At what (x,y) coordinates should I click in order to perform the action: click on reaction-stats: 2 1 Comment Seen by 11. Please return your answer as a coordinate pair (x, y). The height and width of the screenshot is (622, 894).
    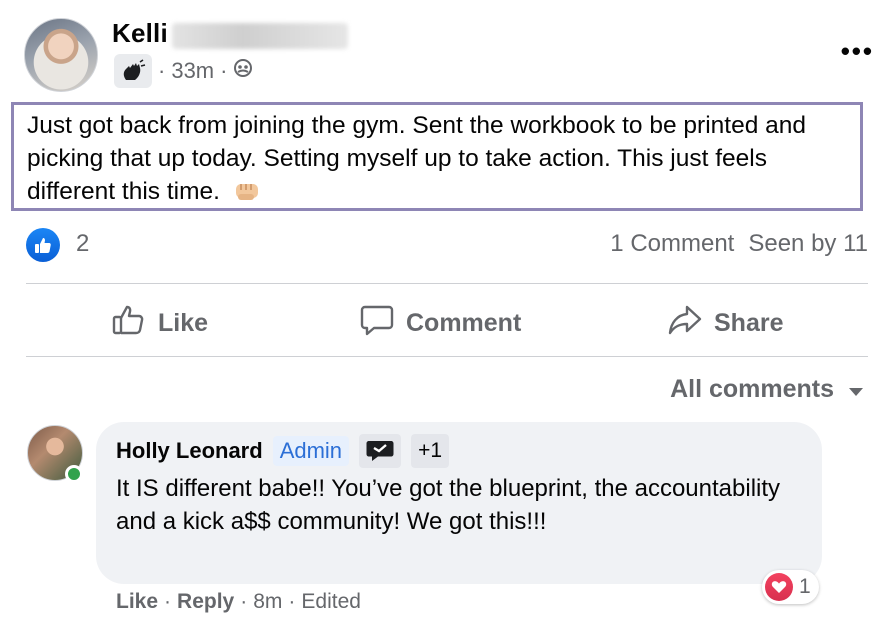
    Looking at the image, I should click on (447, 244).